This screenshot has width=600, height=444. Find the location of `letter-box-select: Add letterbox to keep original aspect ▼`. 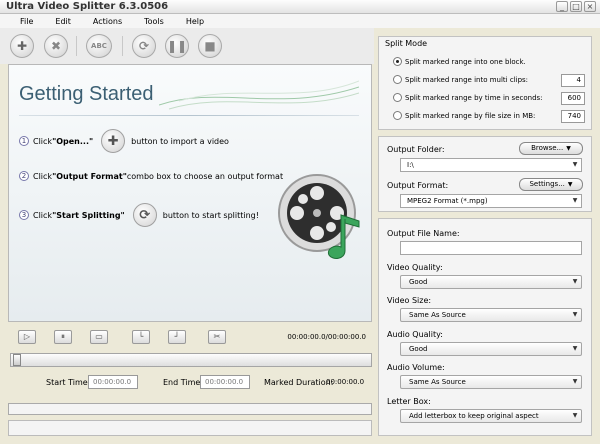

letter-box-select: Add letterbox to keep original aspect ▼ is located at coordinates (491, 416).